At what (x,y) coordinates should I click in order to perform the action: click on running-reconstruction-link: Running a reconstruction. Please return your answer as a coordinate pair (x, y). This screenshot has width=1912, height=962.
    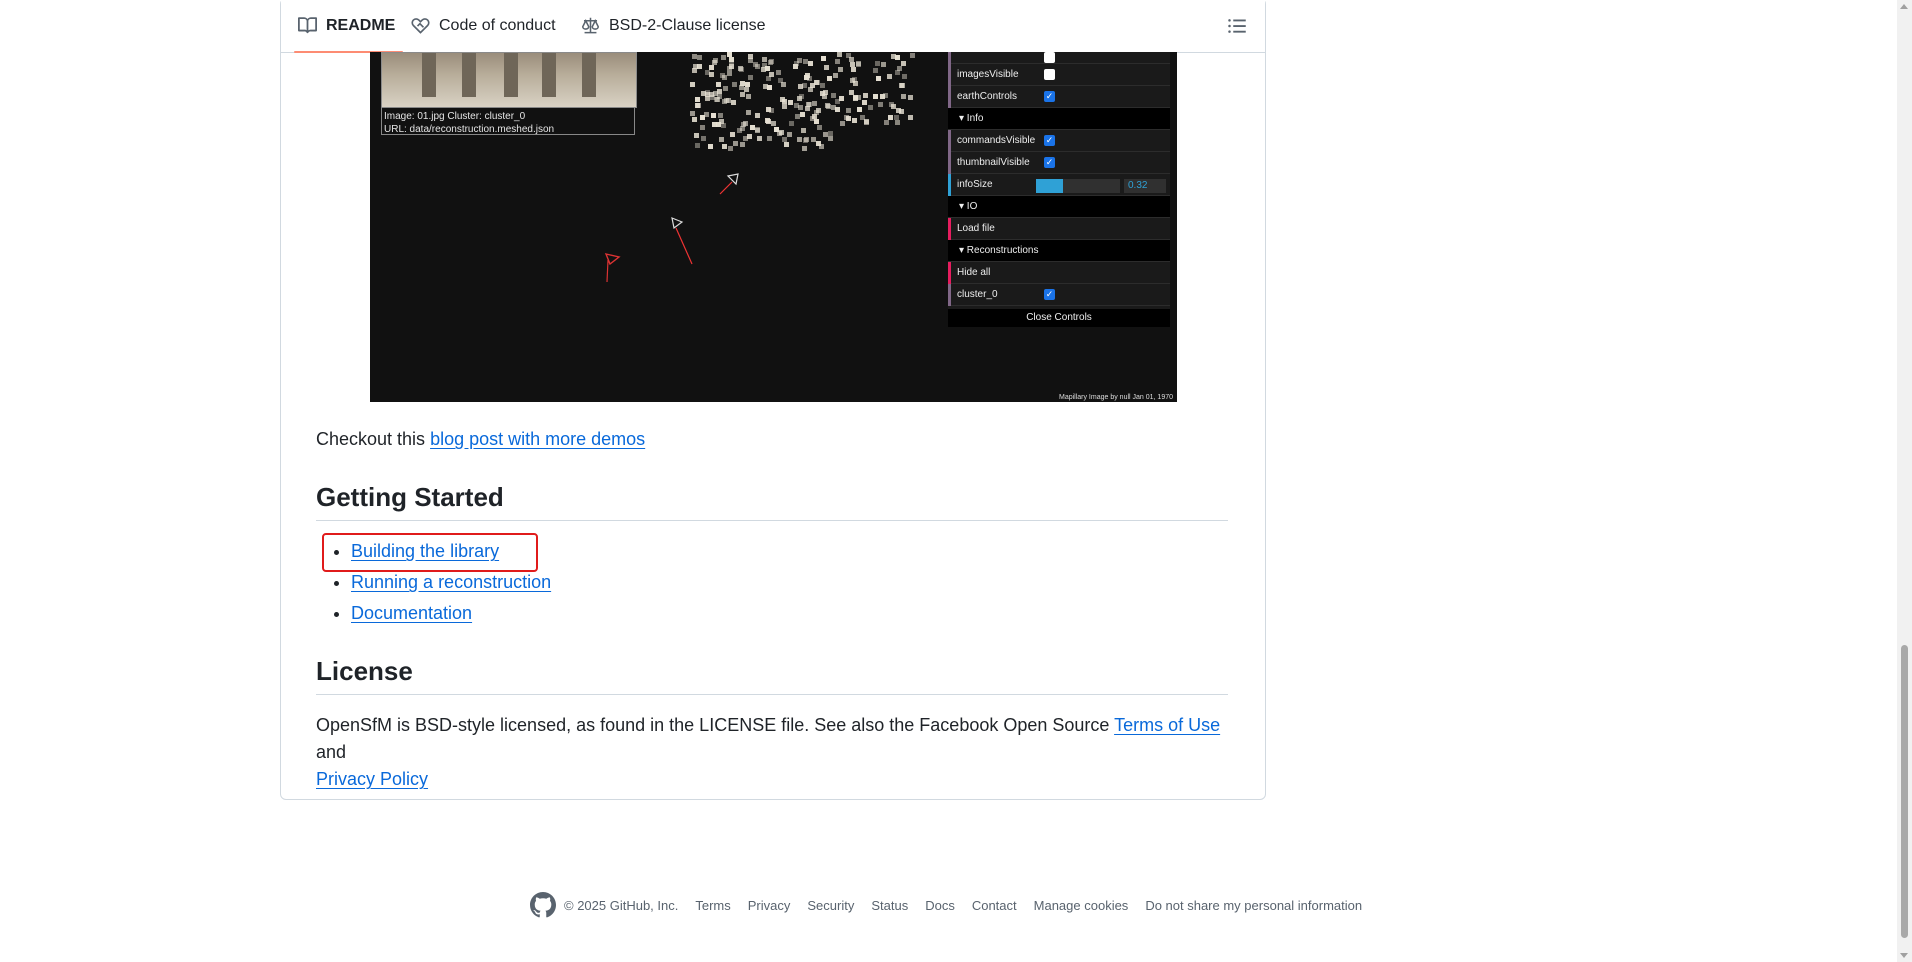
    Looking at the image, I should click on (451, 582).